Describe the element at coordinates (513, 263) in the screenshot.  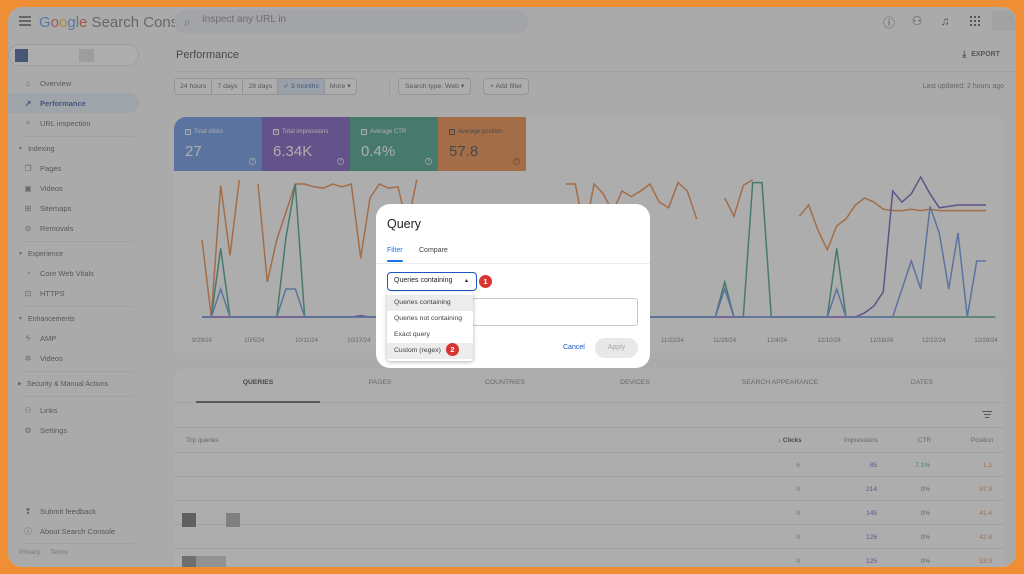
I see `divider` at that location.